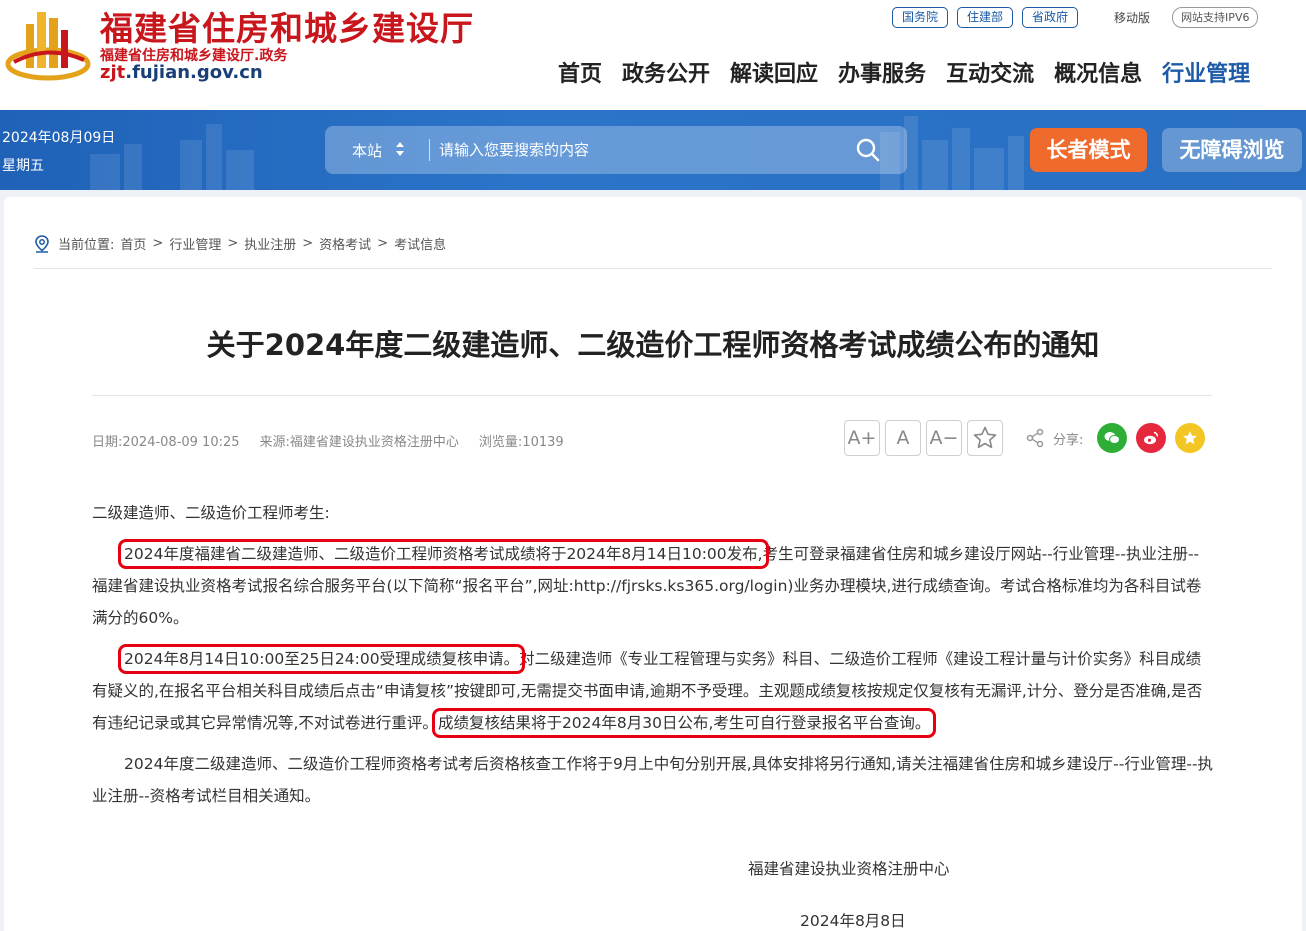  What do you see at coordinates (666, 72) in the screenshot?
I see `nav-gov-affairs: 政务公开` at bounding box center [666, 72].